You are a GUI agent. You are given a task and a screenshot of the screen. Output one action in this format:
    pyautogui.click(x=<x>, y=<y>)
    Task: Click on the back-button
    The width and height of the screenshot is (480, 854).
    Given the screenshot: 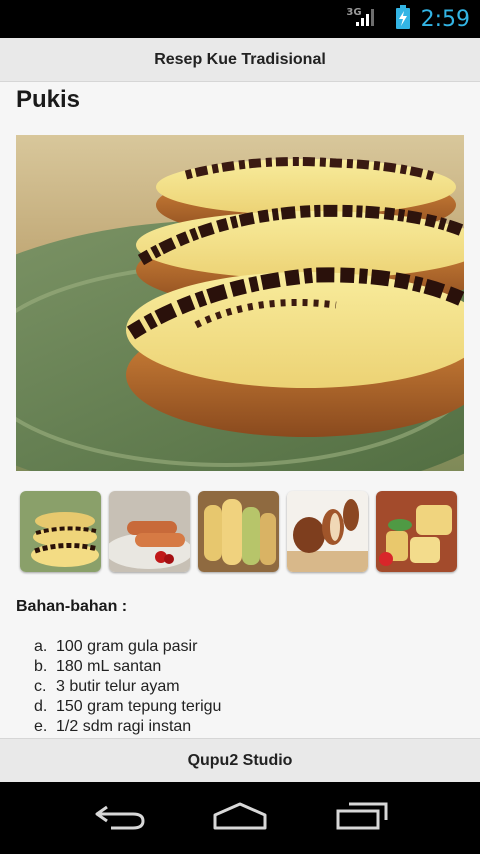 What is the action you would take?
    pyautogui.click(x=120, y=818)
    